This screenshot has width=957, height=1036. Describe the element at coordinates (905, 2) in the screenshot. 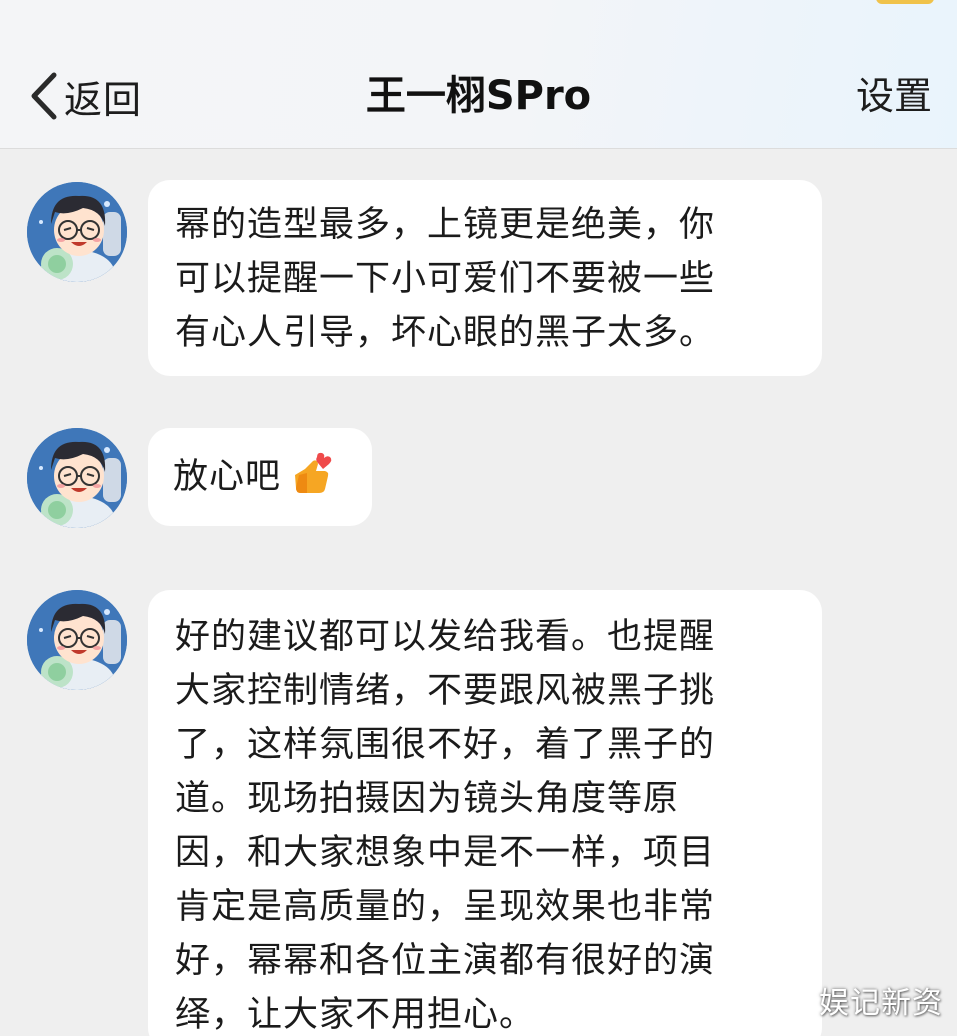

I see `status-bar-battery-fragment` at that location.